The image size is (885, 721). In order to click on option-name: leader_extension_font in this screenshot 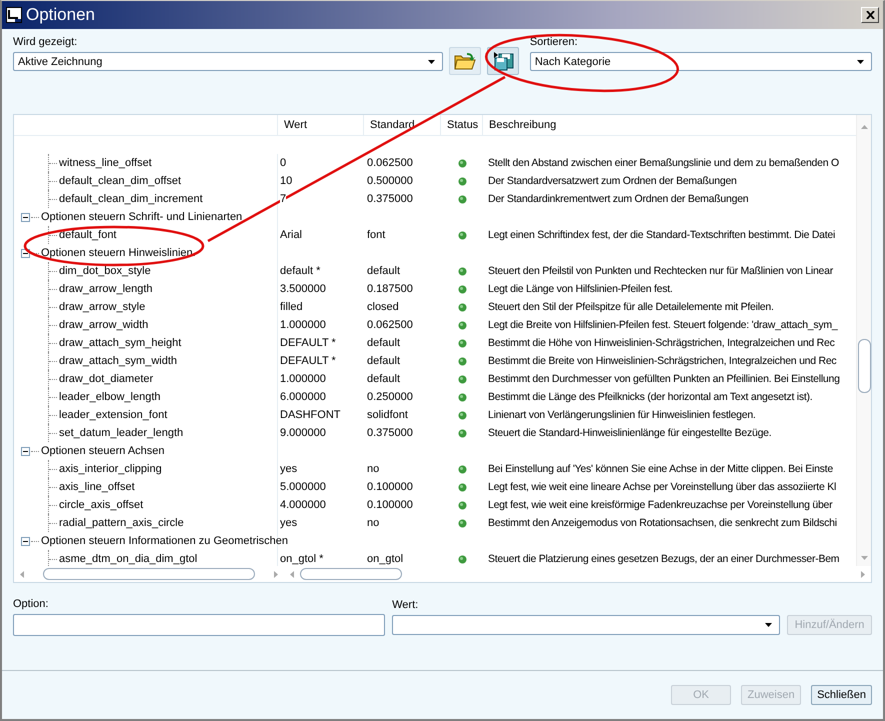, I will do `click(113, 415)`.